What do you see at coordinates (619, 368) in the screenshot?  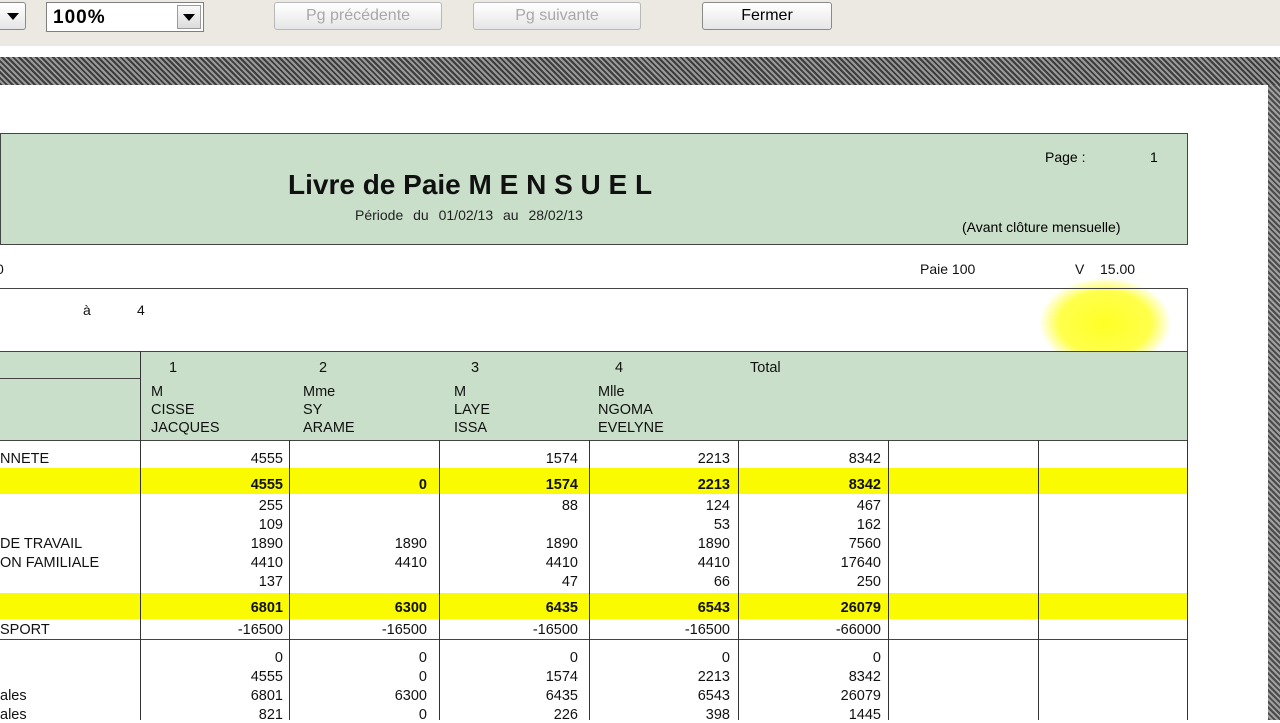 I see `column-number: 4` at bounding box center [619, 368].